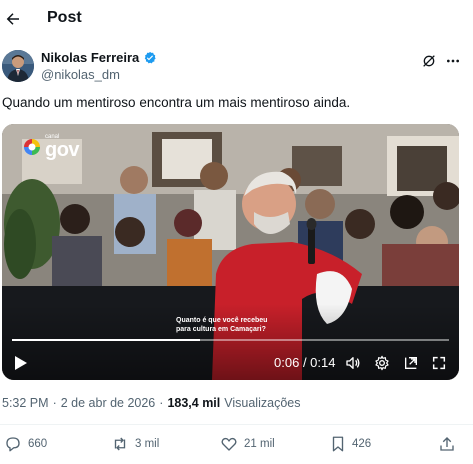 The height and width of the screenshot is (464, 473). I want to click on divider, so click(236, 424).